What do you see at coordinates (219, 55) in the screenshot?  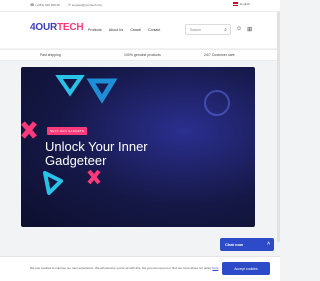 I see `benefit-customer-care: 24/7 Customer care` at bounding box center [219, 55].